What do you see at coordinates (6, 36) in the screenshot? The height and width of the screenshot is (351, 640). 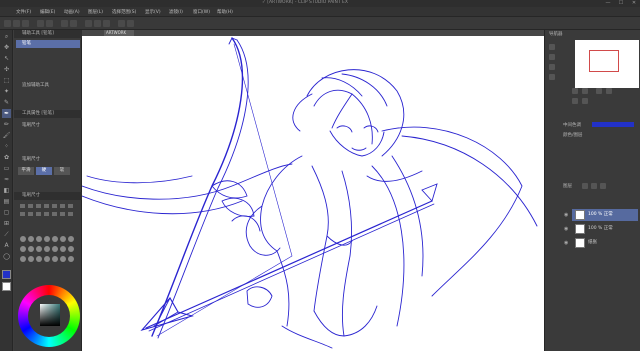 I see `zoom-tool-icon: ⌕` at bounding box center [6, 36].